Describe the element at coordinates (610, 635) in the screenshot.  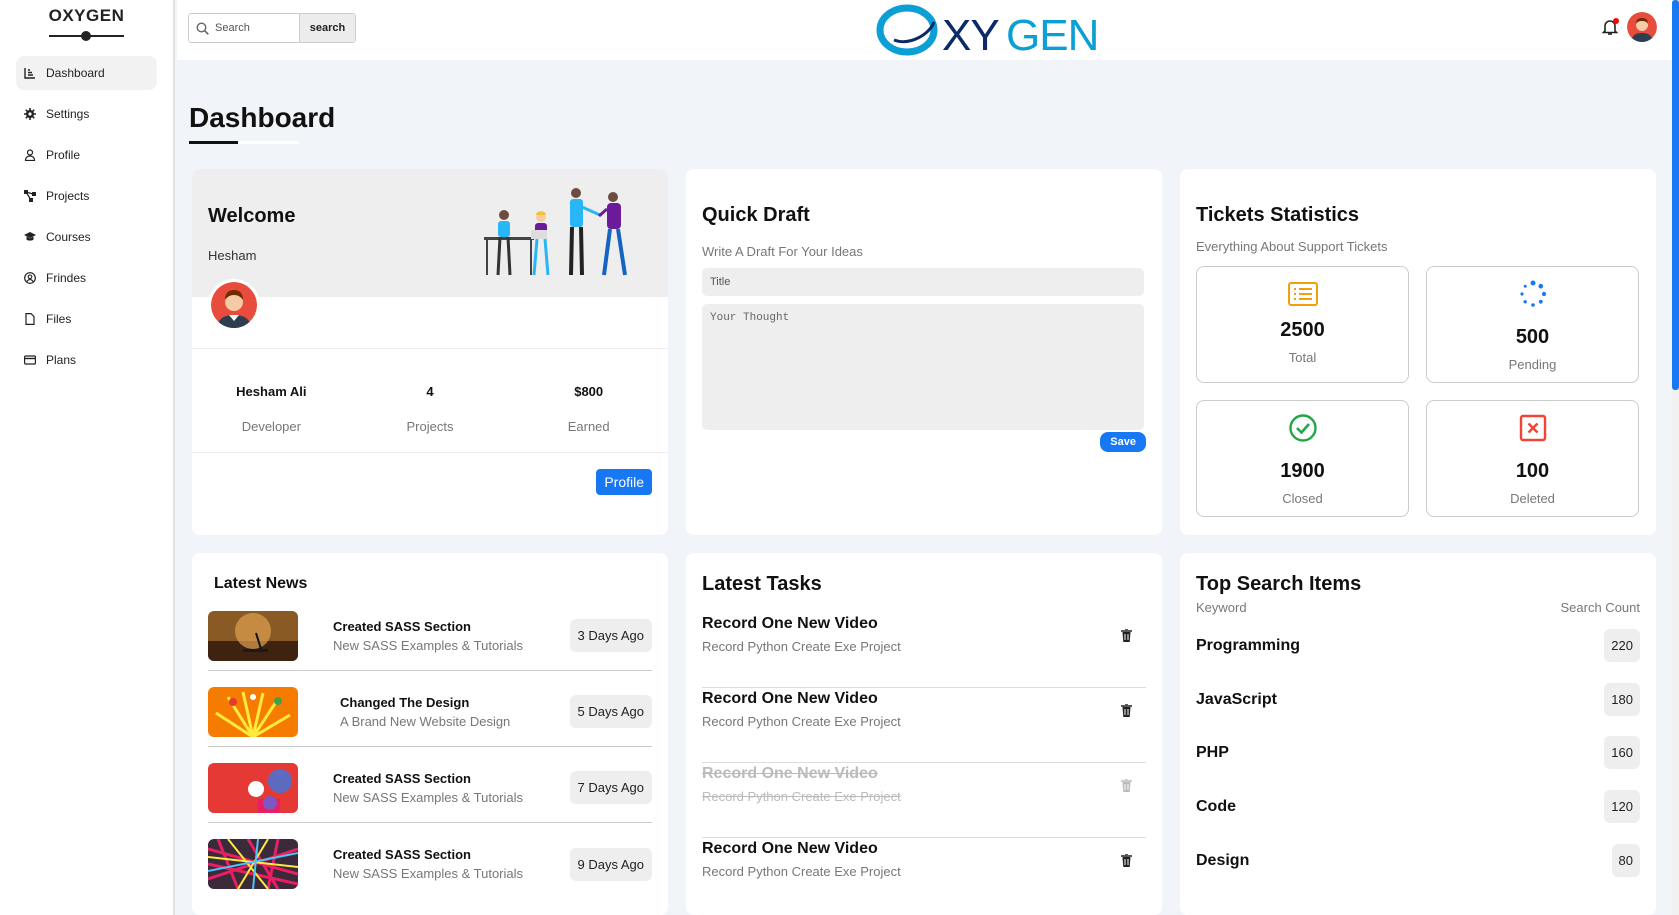
I see `news-item-date: 3 Days Ago` at that location.